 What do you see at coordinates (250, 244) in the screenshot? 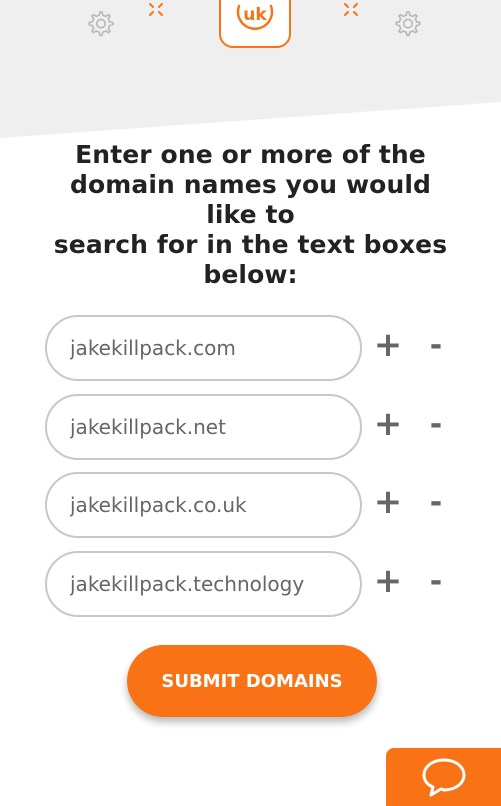
I see `heading-line: search for in the text boxes` at bounding box center [250, 244].